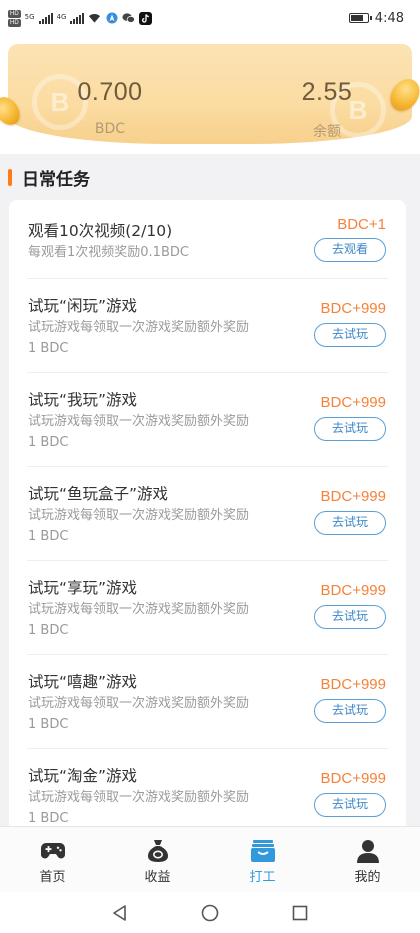 The width and height of the screenshot is (420, 933). Describe the element at coordinates (110, 92) in the screenshot. I see `bdc-value: 0.700` at that location.